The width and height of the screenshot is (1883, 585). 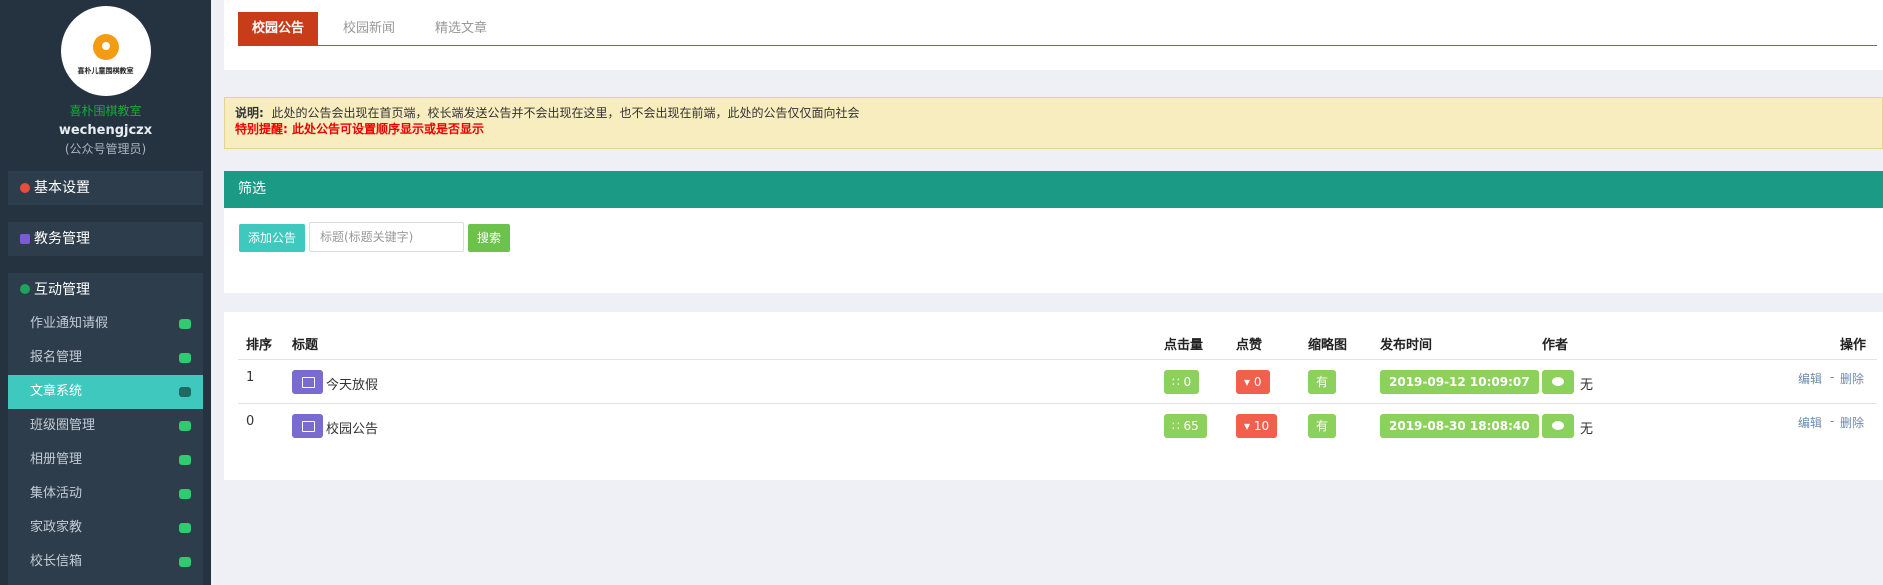 I want to click on row-order: 1, so click(x=250, y=377).